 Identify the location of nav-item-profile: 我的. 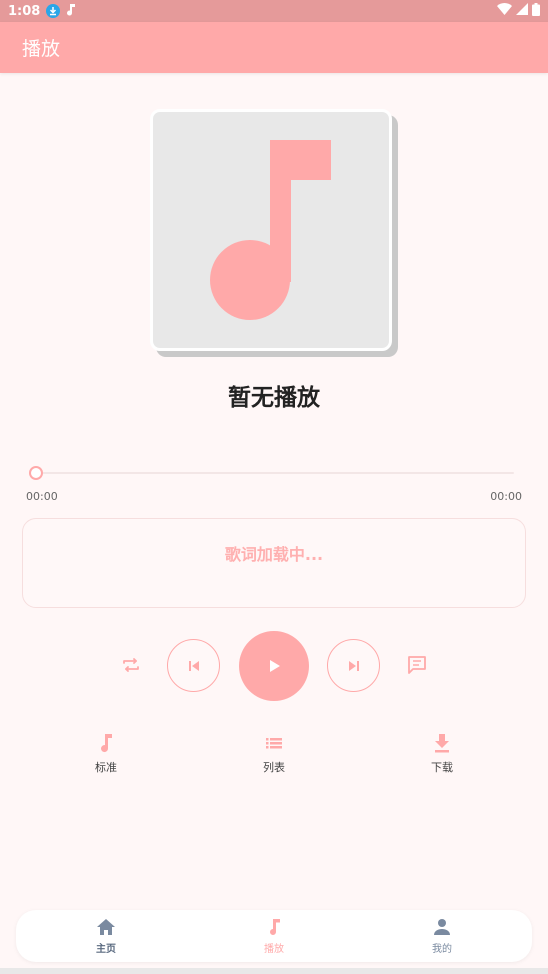
(442, 936).